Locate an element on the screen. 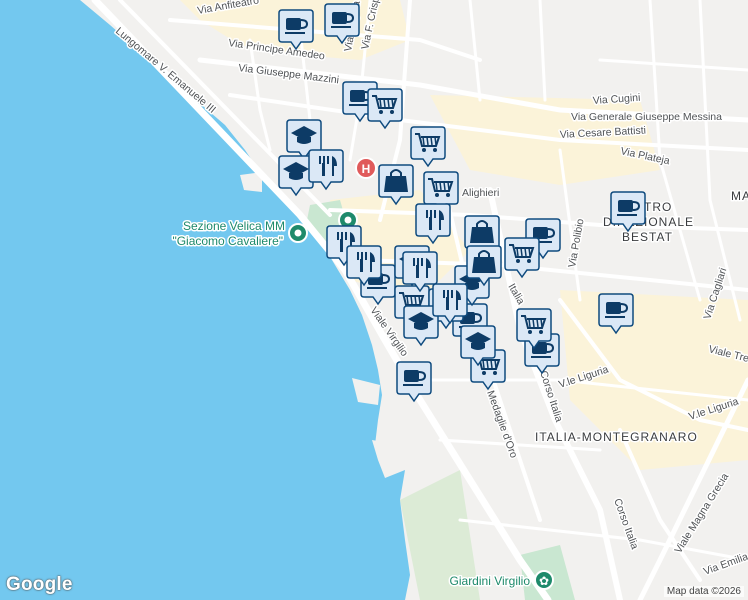 The image size is (748, 600). poi-label: Giardini Virgilio is located at coordinates (490, 581).